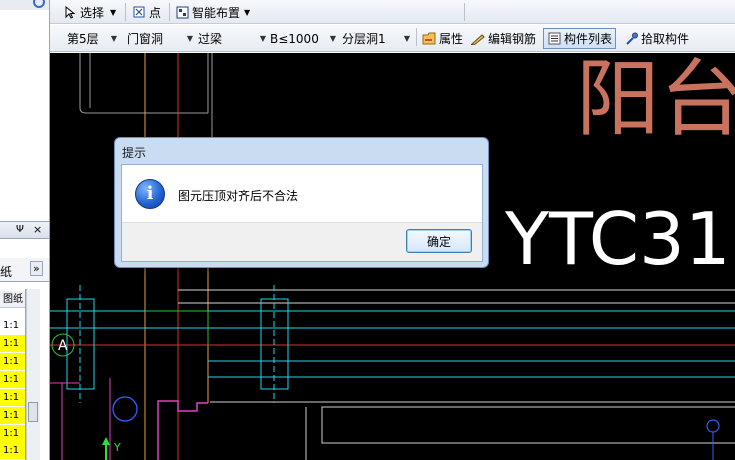 The height and width of the screenshot is (460, 735). I want to click on message-dialog: 提示 i 图元压顶对齐后不合法 确定, so click(301, 202).